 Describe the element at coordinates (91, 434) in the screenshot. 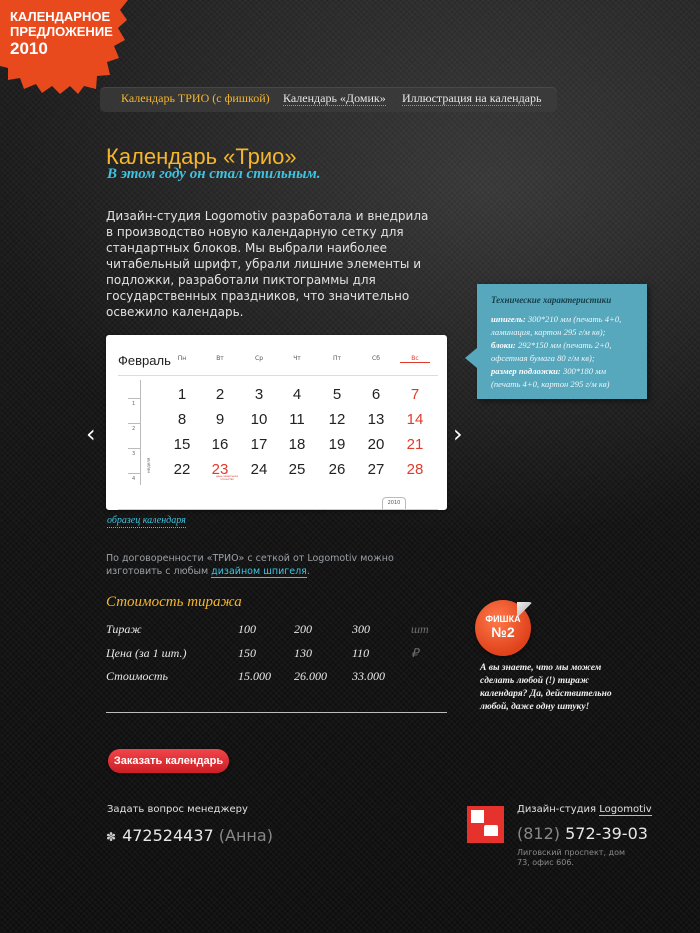

I see `prev-arrow-icon: ‹` at that location.